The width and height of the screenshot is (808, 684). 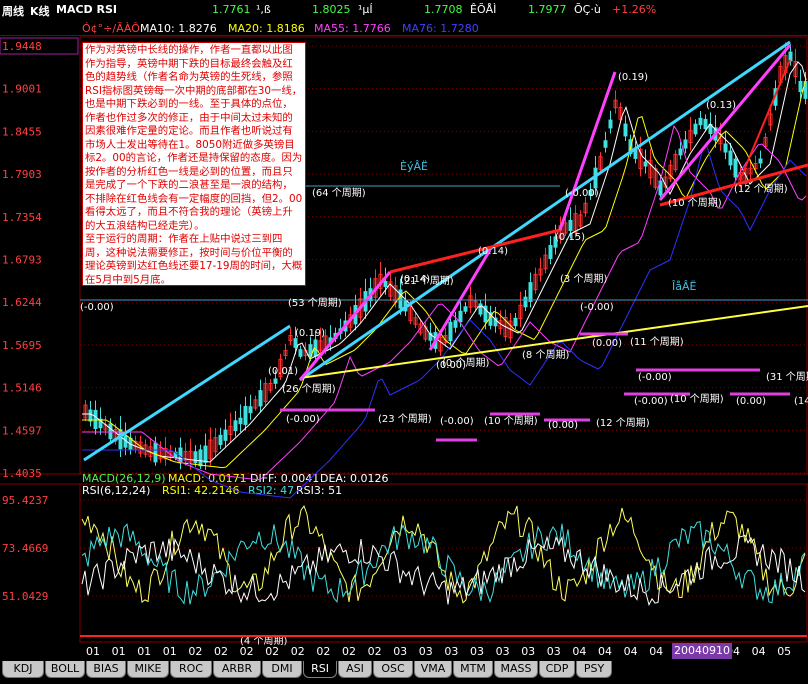 What do you see at coordinates (22, 131) in the screenshot?
I see `price-tick-label: 1.8455` at bounding box center [22, 131].